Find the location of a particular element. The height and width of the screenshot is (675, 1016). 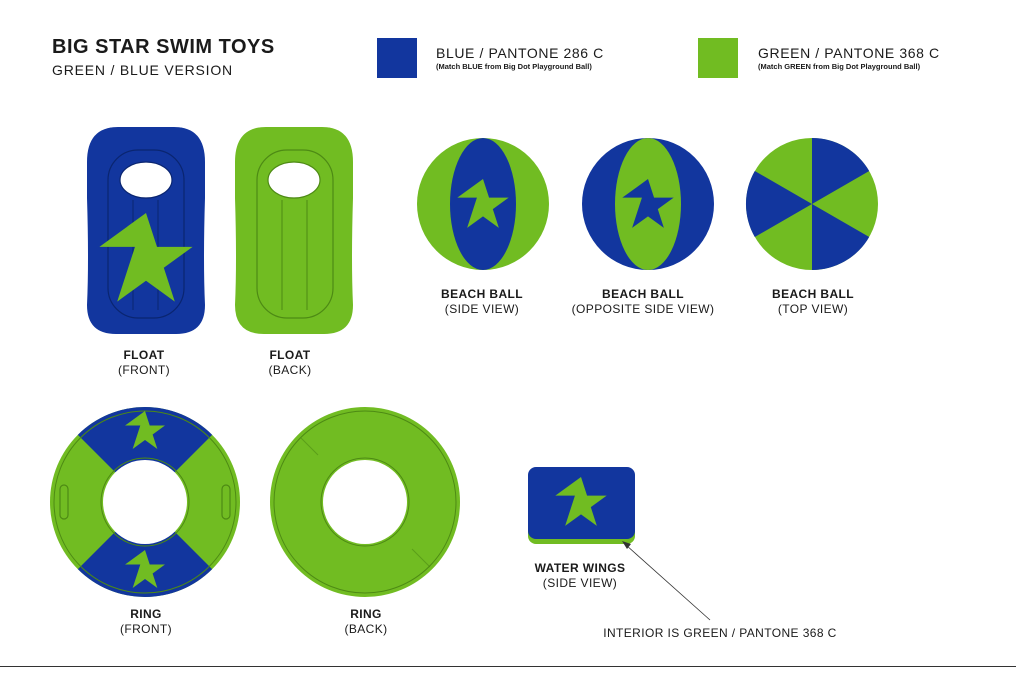

caption-view: (SIDE VIEW) is located at coordinates (580, 583).